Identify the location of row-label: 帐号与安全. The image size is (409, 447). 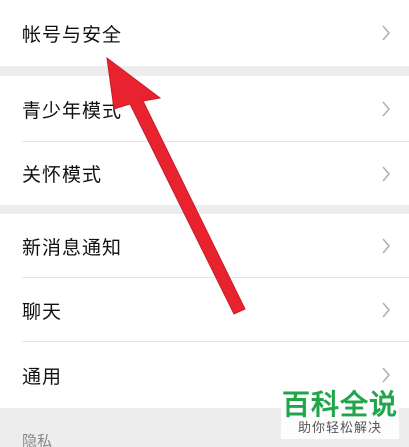
(72, 34).